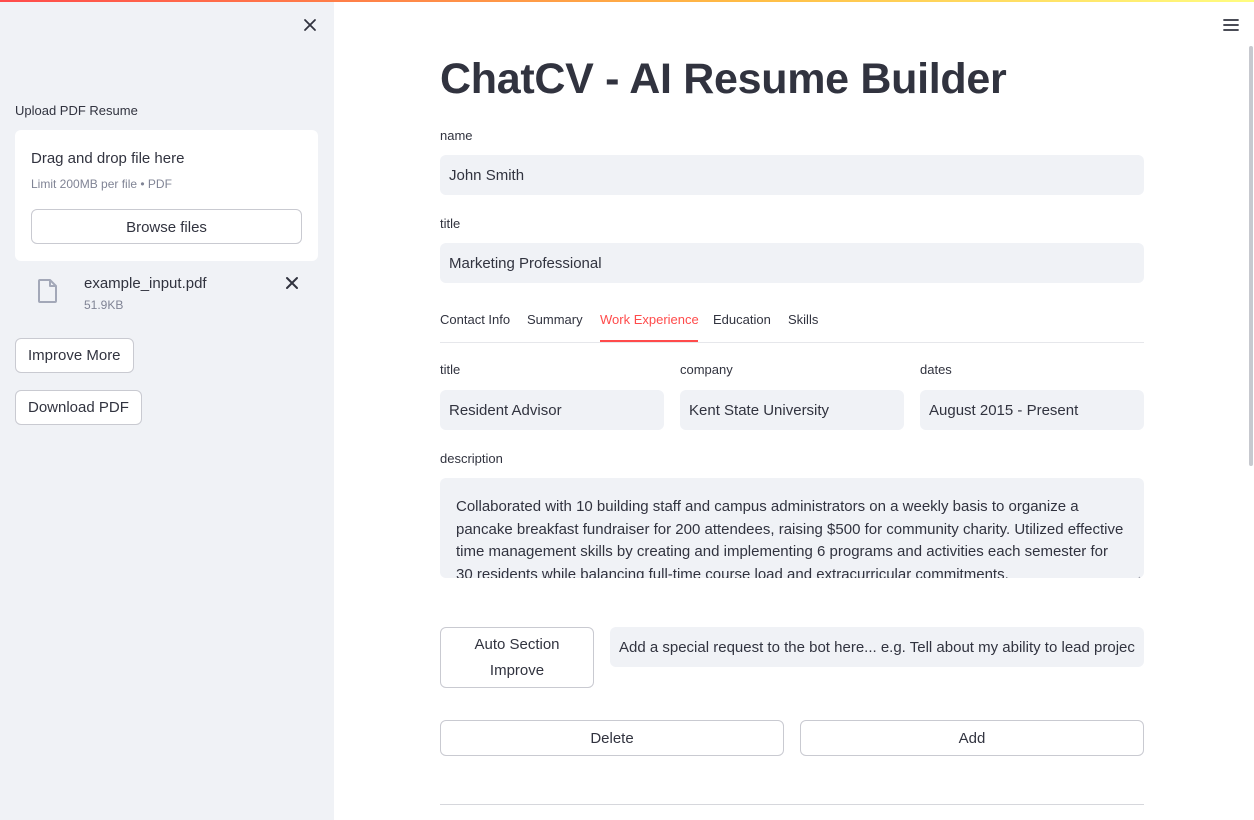 The image size is (1254, 820). Describe the element at coordinates (1231, 25) in the screenshot. I see `hamburger-menu-icon` at that location.